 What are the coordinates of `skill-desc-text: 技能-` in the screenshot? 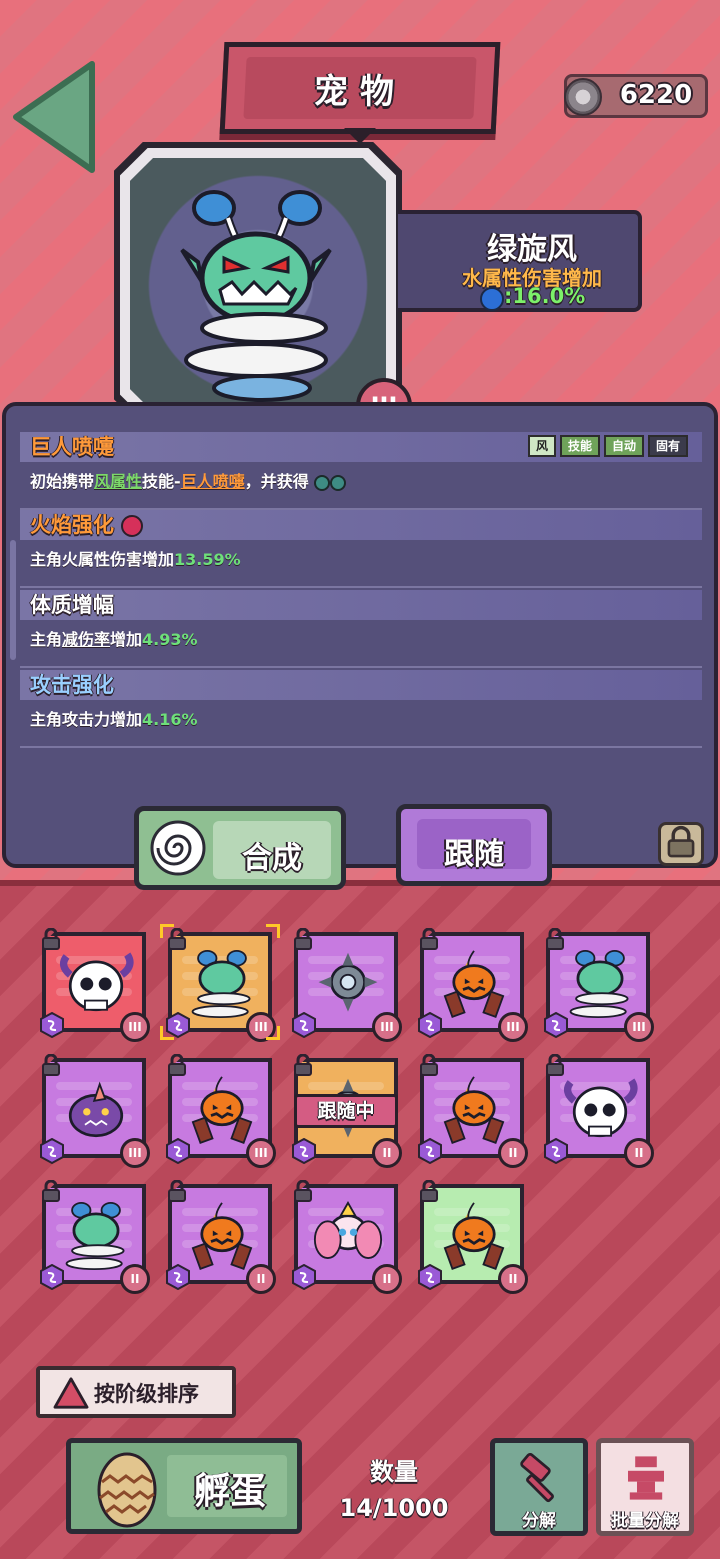 It's located at (161, 481).